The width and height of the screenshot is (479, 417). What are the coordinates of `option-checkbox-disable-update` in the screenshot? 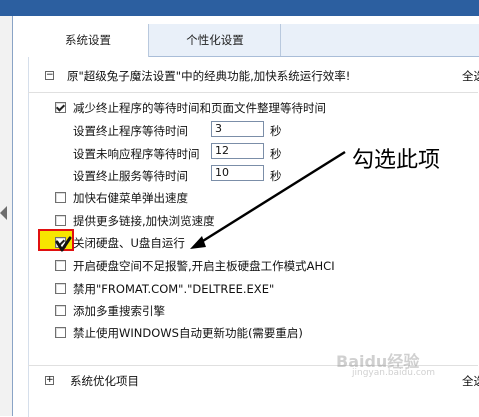 It's located at (60, 332).